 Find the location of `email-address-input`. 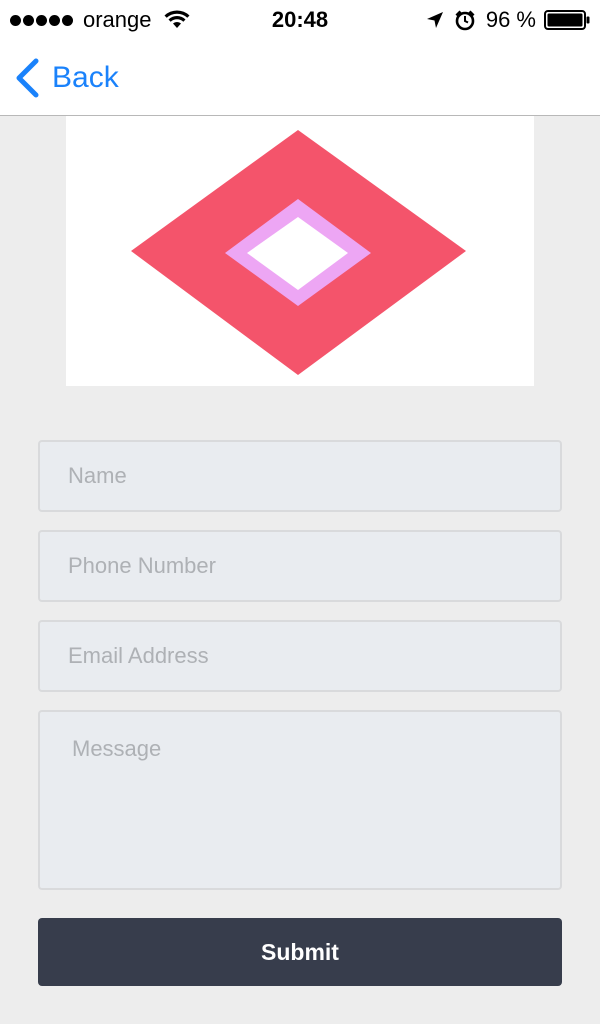

email-address-input is located at coordinates (300, 656).